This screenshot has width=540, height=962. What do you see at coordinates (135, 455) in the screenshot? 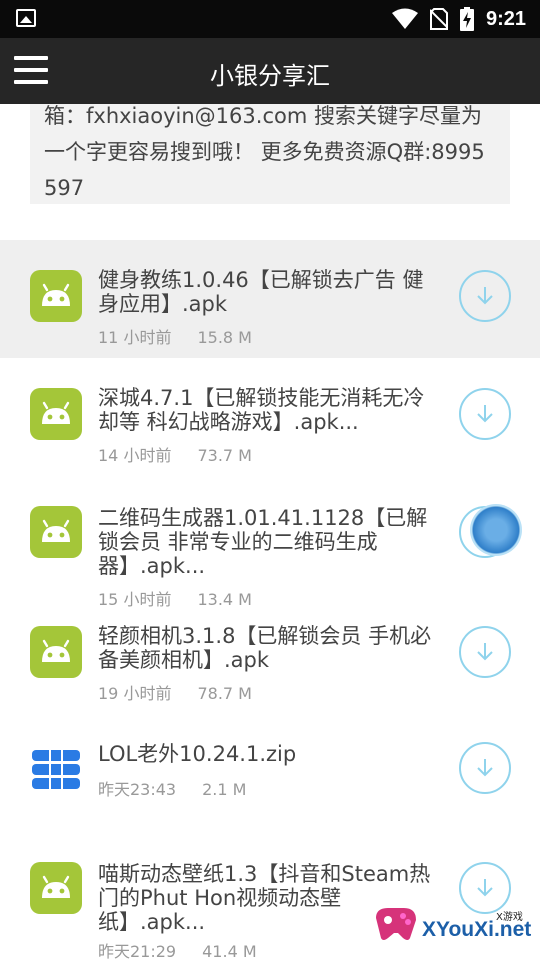
I see `file-time: 14 小时前` at bounding box center [135, 455].